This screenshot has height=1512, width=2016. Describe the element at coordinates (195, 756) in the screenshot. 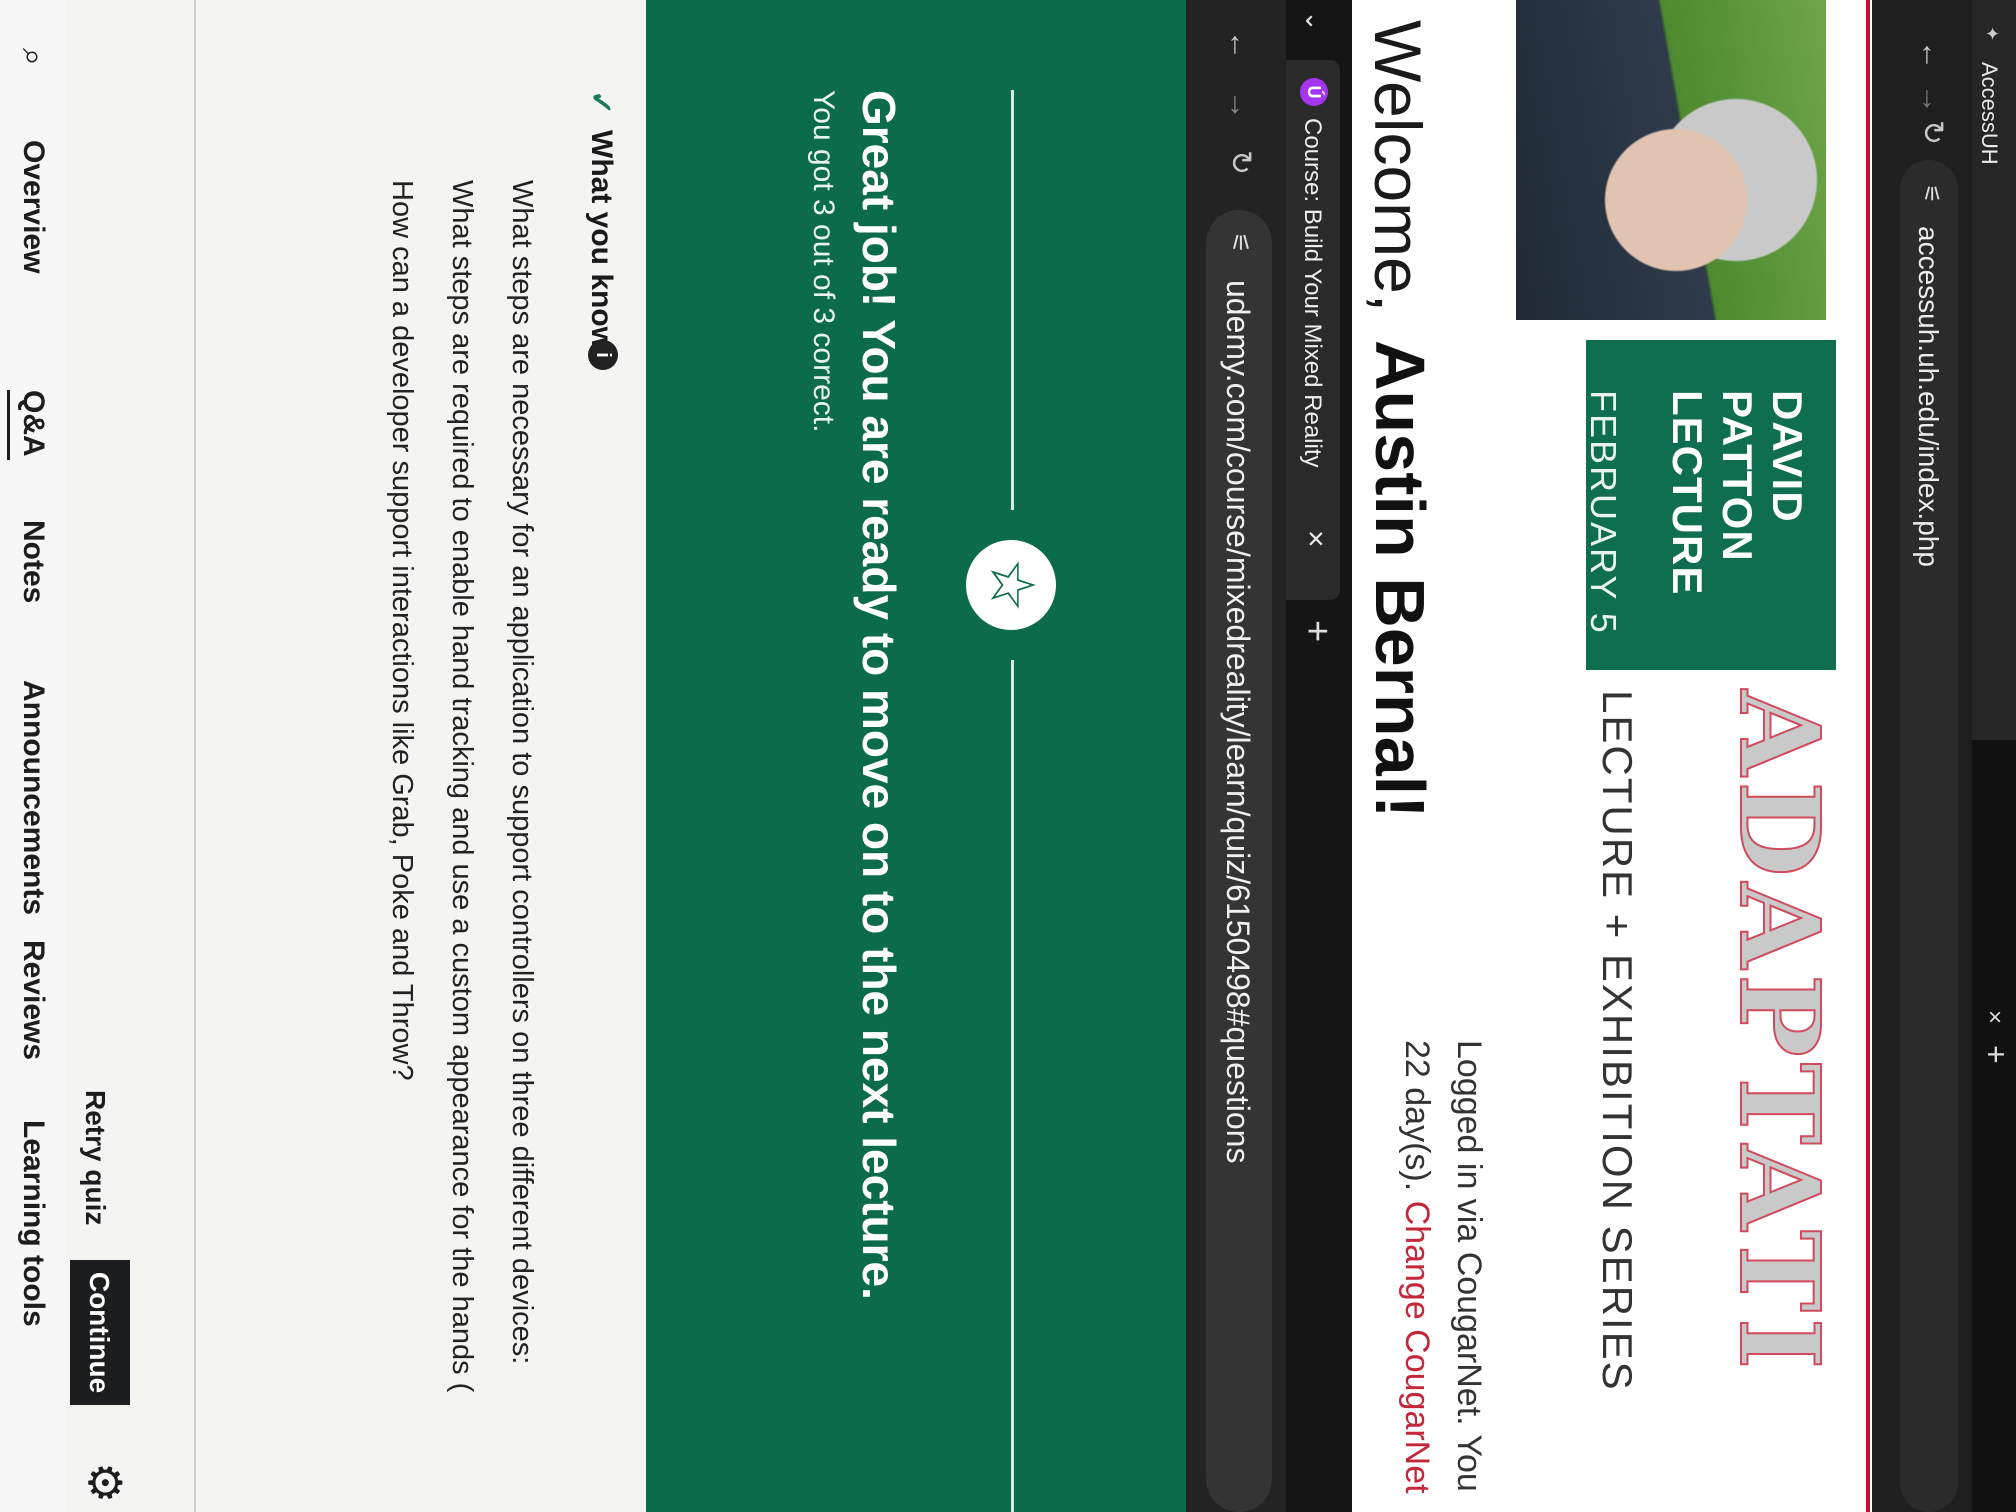

I see `footer-divider` at that location.